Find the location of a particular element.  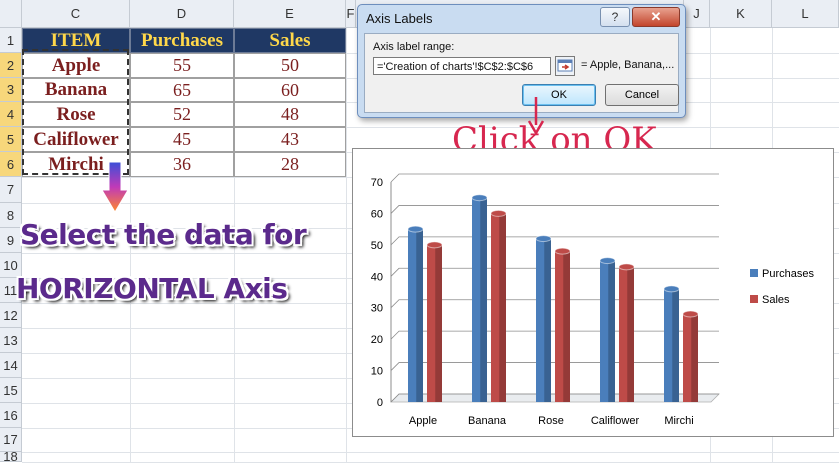

dialog-title: Axis Labels is located at coordinates (399, 18).